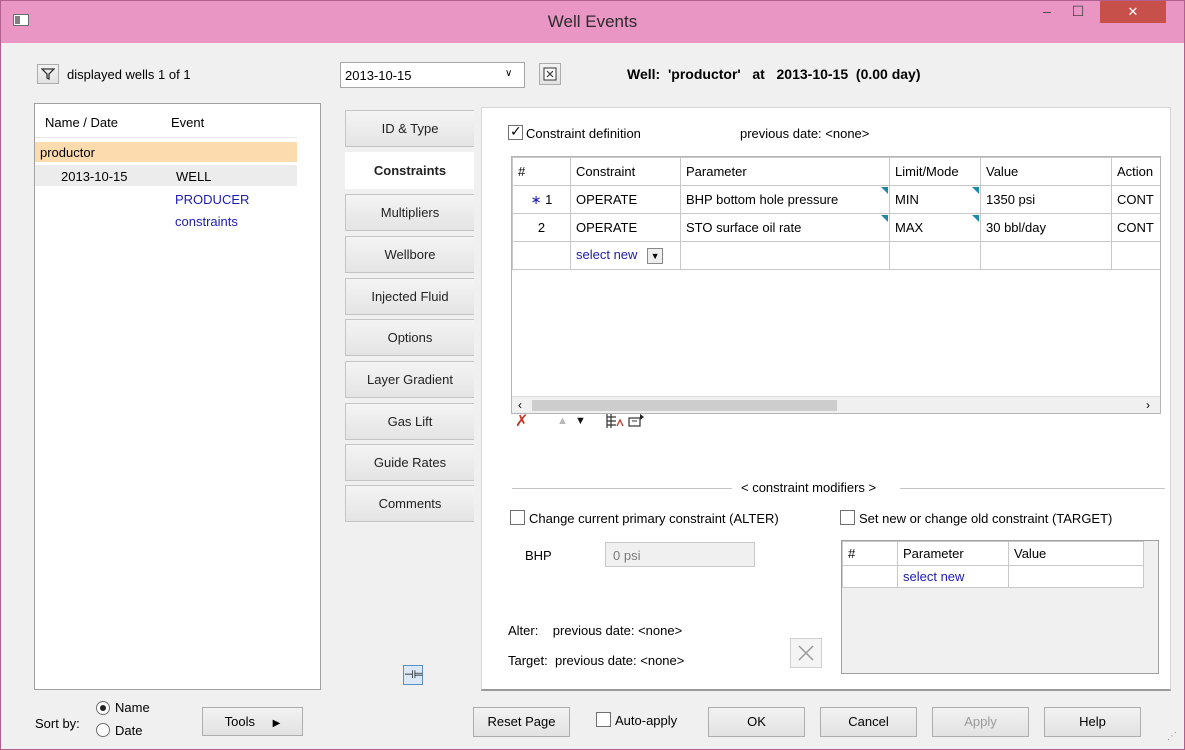  I want to click on bhp-value: 0 psi, so click(627, 555).